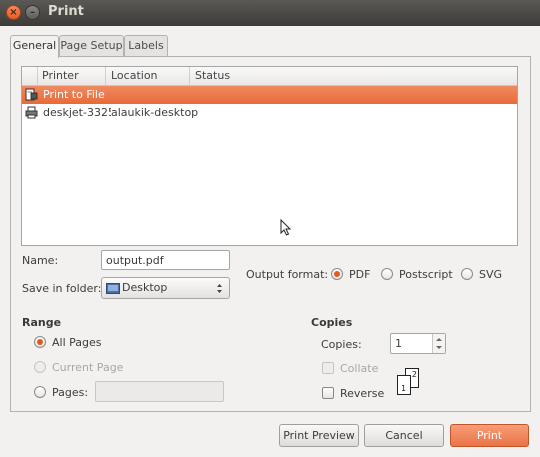 The image size is (540, 457). I want to click on close-window-button: ×, so click(13, 12).